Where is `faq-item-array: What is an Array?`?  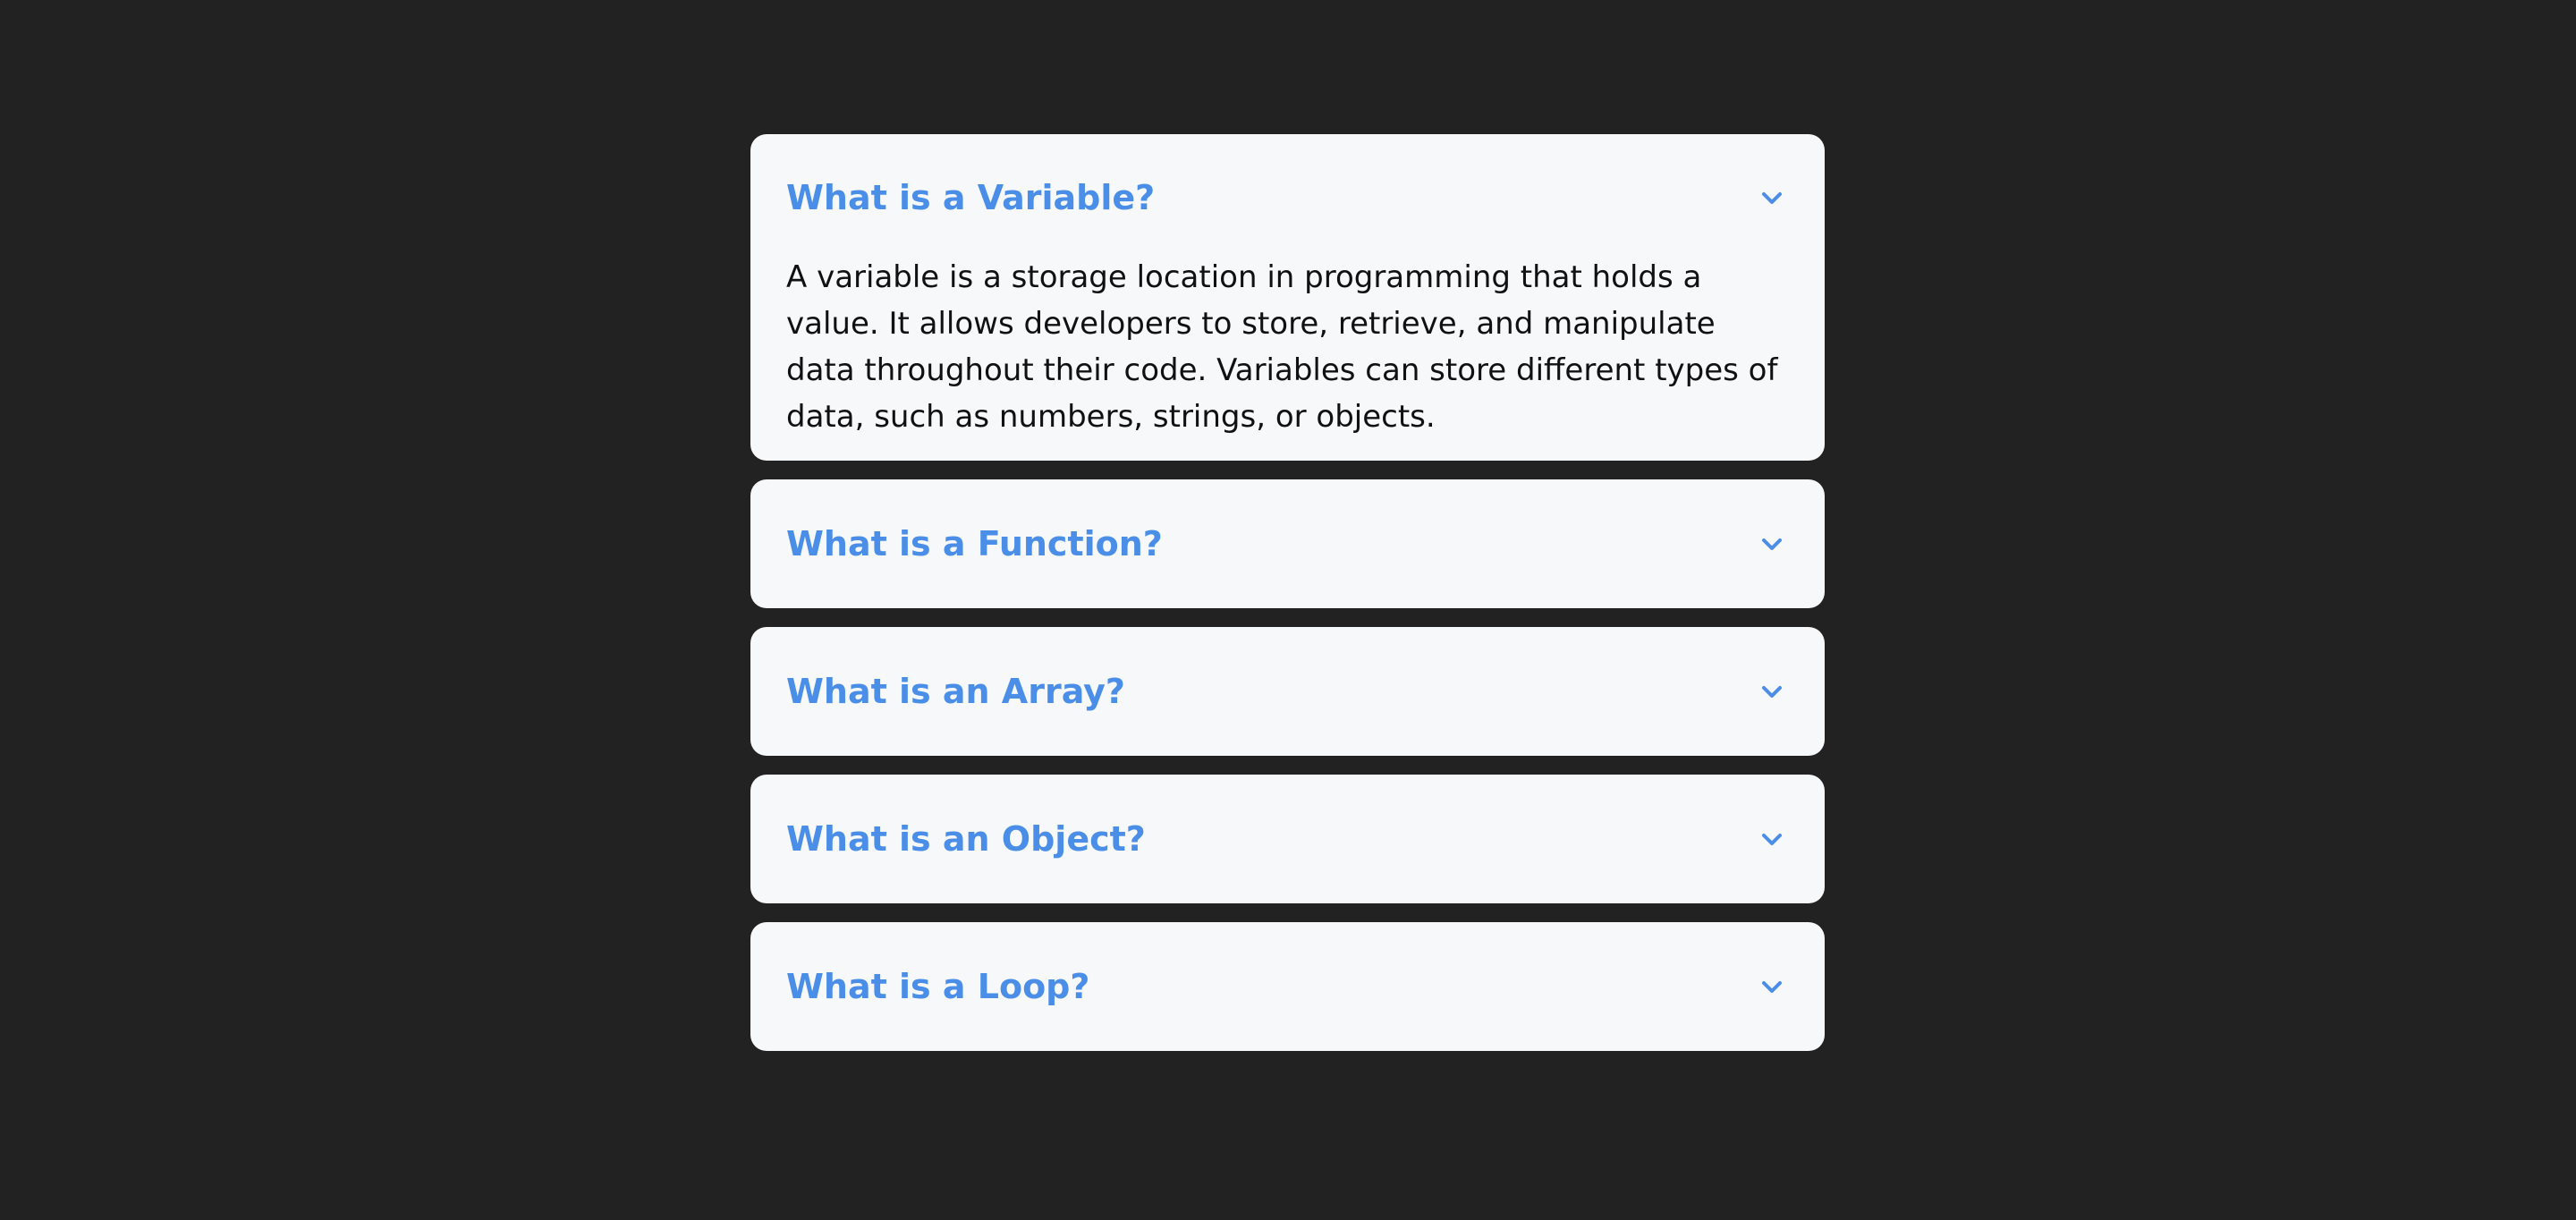 faq-item-array: What is an Array? is located at coordinates (1287, 691).